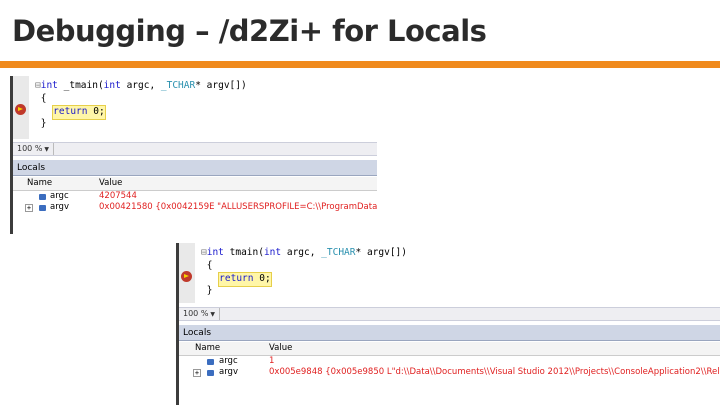  Describe the element at coordinates (249, 31) in the screenshot. I see `slide-title: Debugging – /d2Zi+ for Locals` at that location.